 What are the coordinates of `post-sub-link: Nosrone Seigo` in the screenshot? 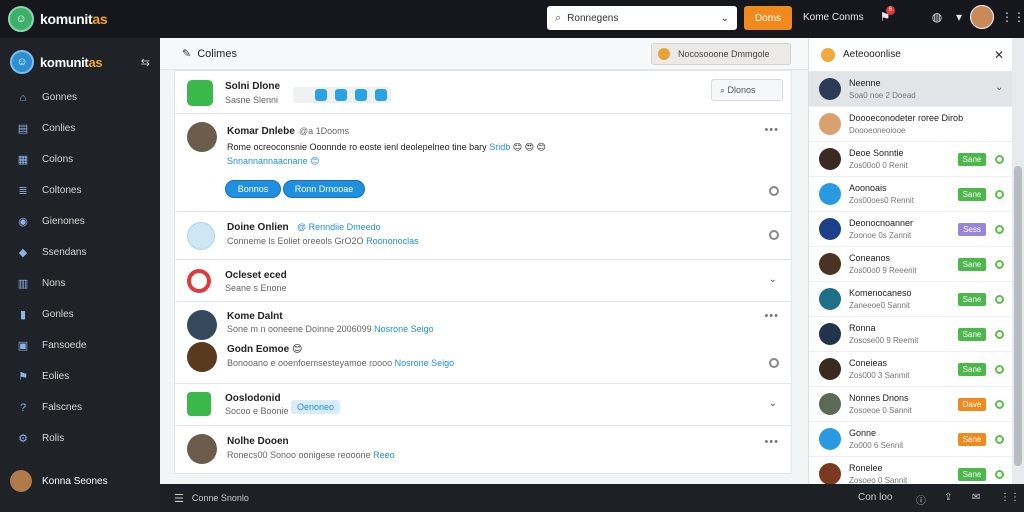 It's located at (404, 329).